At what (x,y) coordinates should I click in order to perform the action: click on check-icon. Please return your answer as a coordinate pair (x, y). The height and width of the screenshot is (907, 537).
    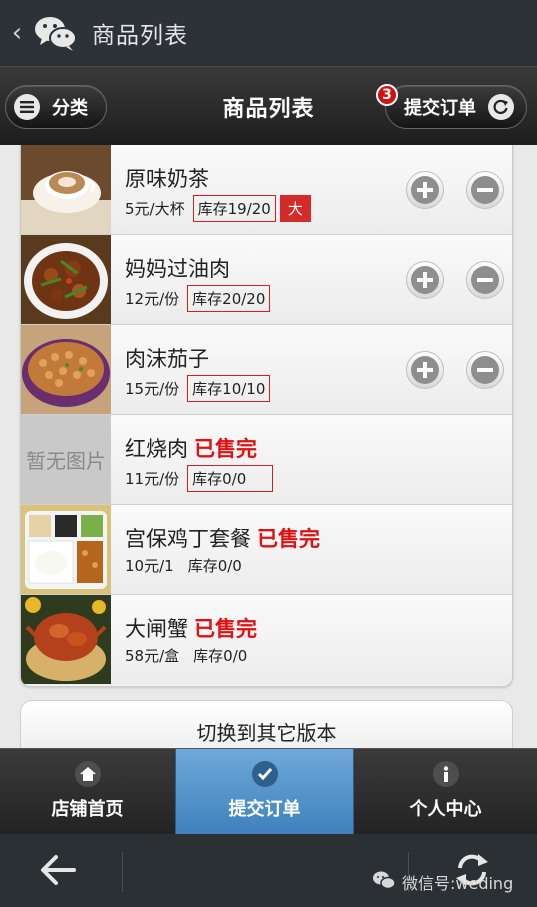
    Looking at the image, I should click on (264, 774).